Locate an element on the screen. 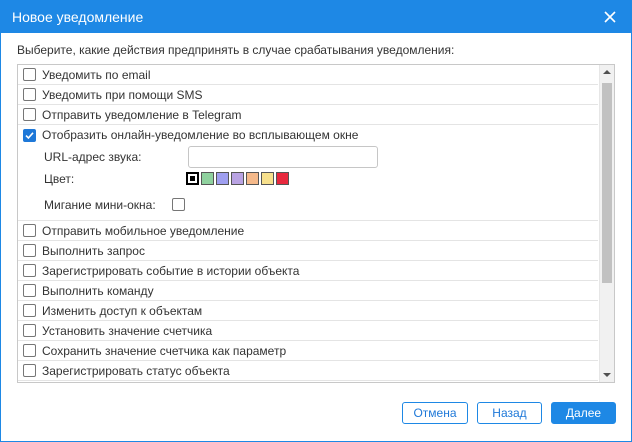 The image size is (632, 442). action-label: Отправить мобильное уведомление is located at coordinates (143, 230).